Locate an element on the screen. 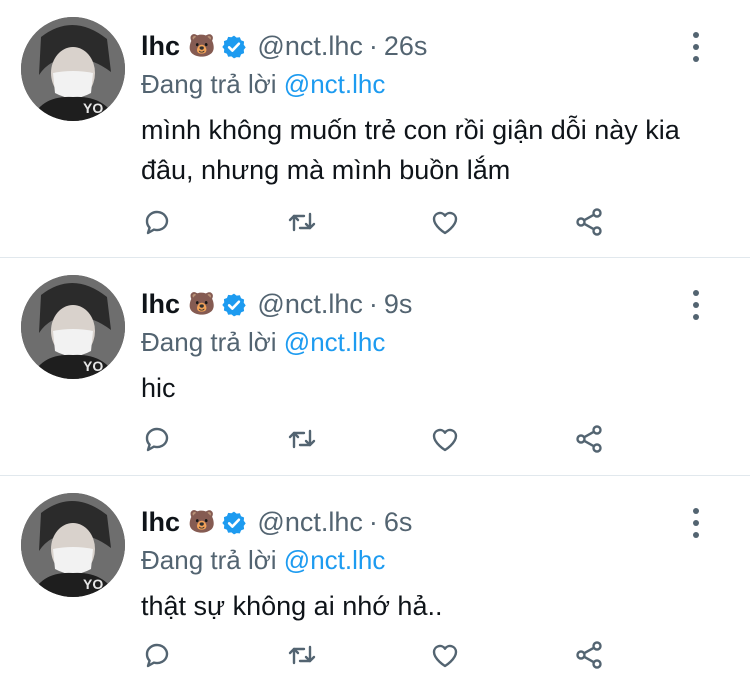 This screenshot has width=750, height=688. tweet-header: lhc 🐻 @nct.lhc · 9s is located at coordinates (276, 304).